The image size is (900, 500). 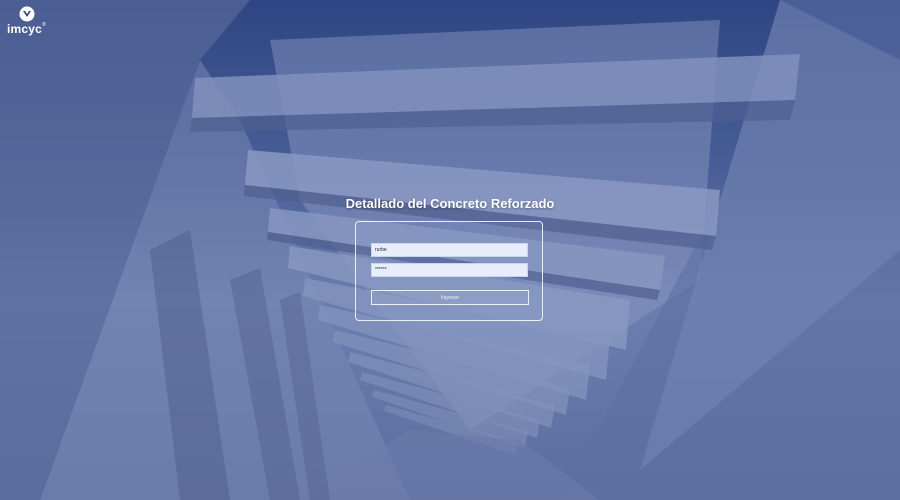 What do you see at coordinates (450, 203) in the screenshot?
I see `page-title: Detallado del Concreto Reforzado` at bounding box center [450, 203].